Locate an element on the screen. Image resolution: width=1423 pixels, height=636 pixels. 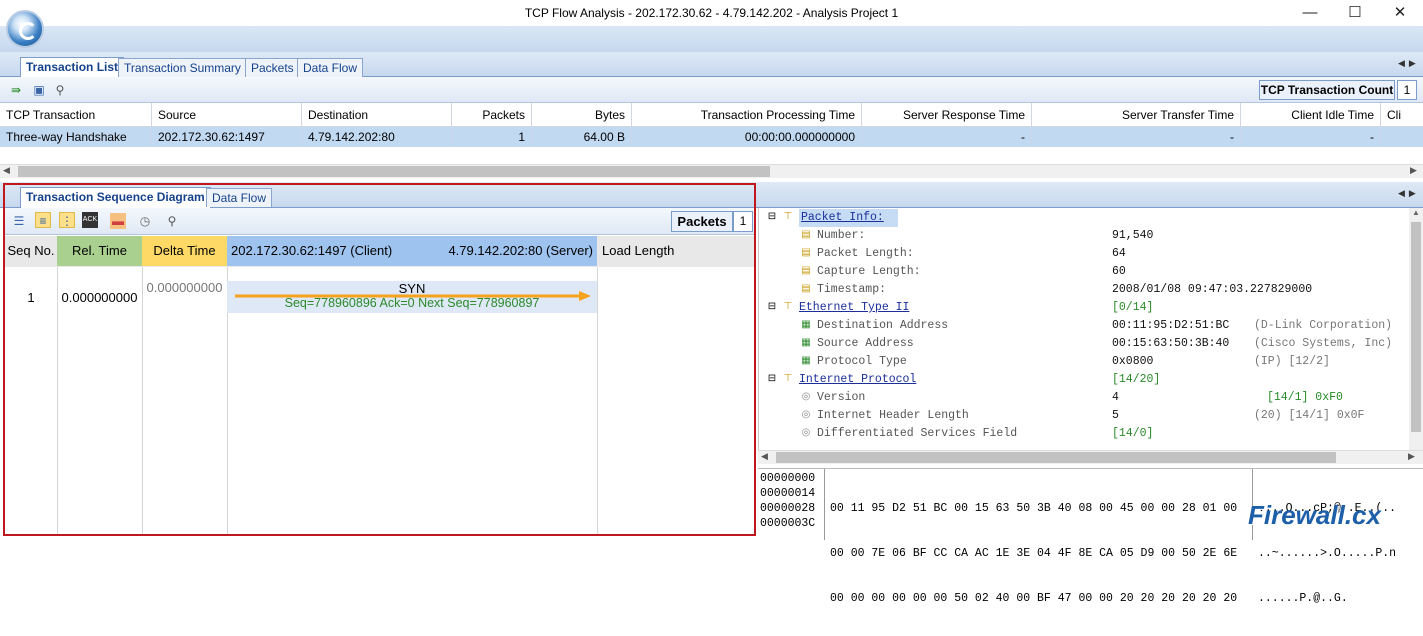
tree-row: ⊟ ⊤ Packet Info: is located at coordinates (1084, 218).